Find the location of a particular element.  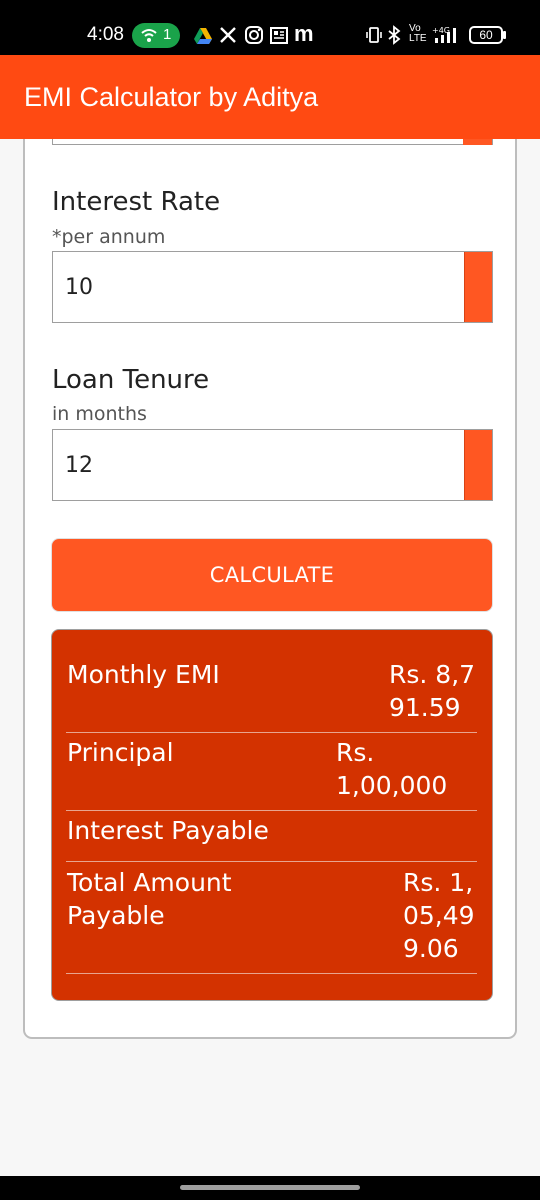

interest-rate-sublabel: *per annum is located at coordinates (109, 237).